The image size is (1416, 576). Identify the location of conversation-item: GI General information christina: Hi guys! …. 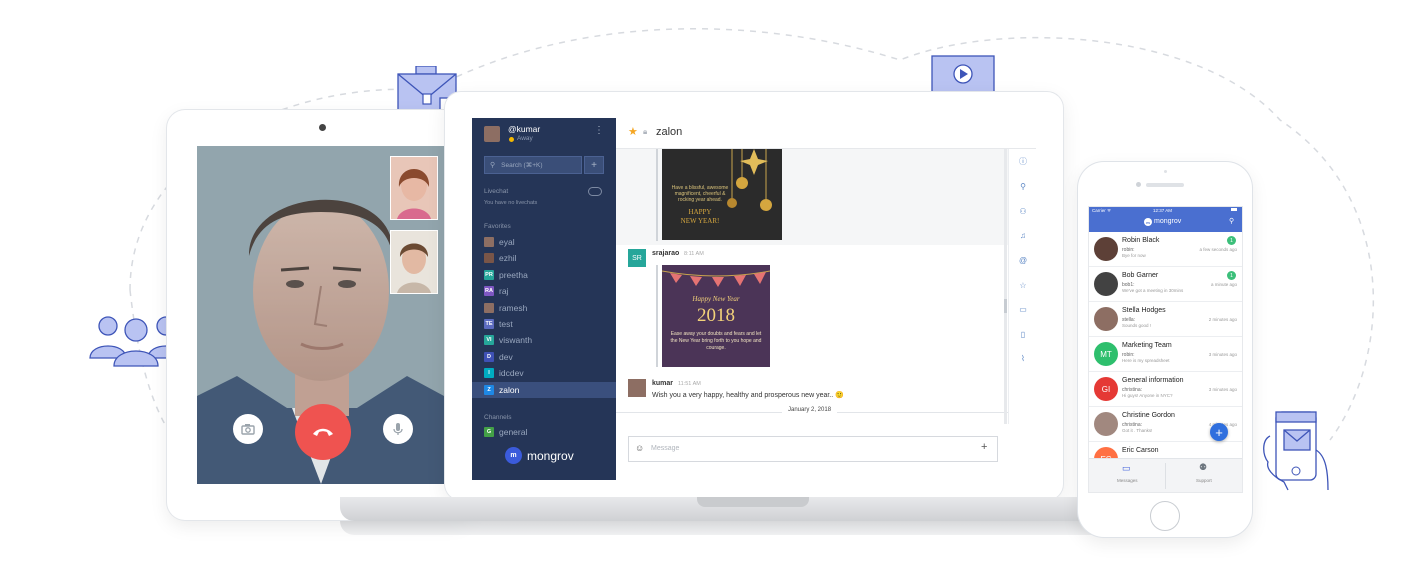
(1165, 389).